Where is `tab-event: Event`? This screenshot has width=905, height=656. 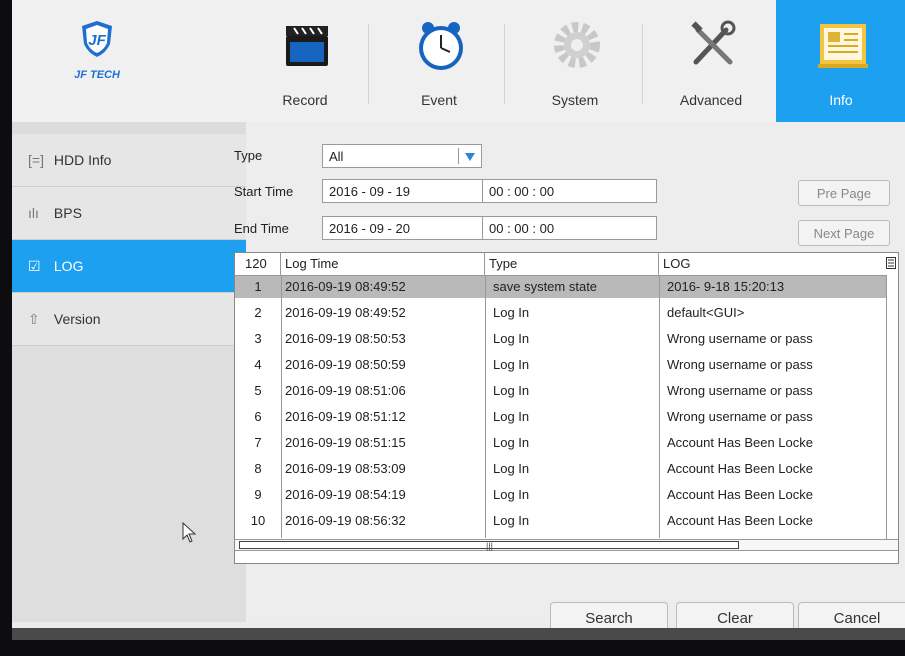 tab-event: Event is located at coordinates (439, 61).